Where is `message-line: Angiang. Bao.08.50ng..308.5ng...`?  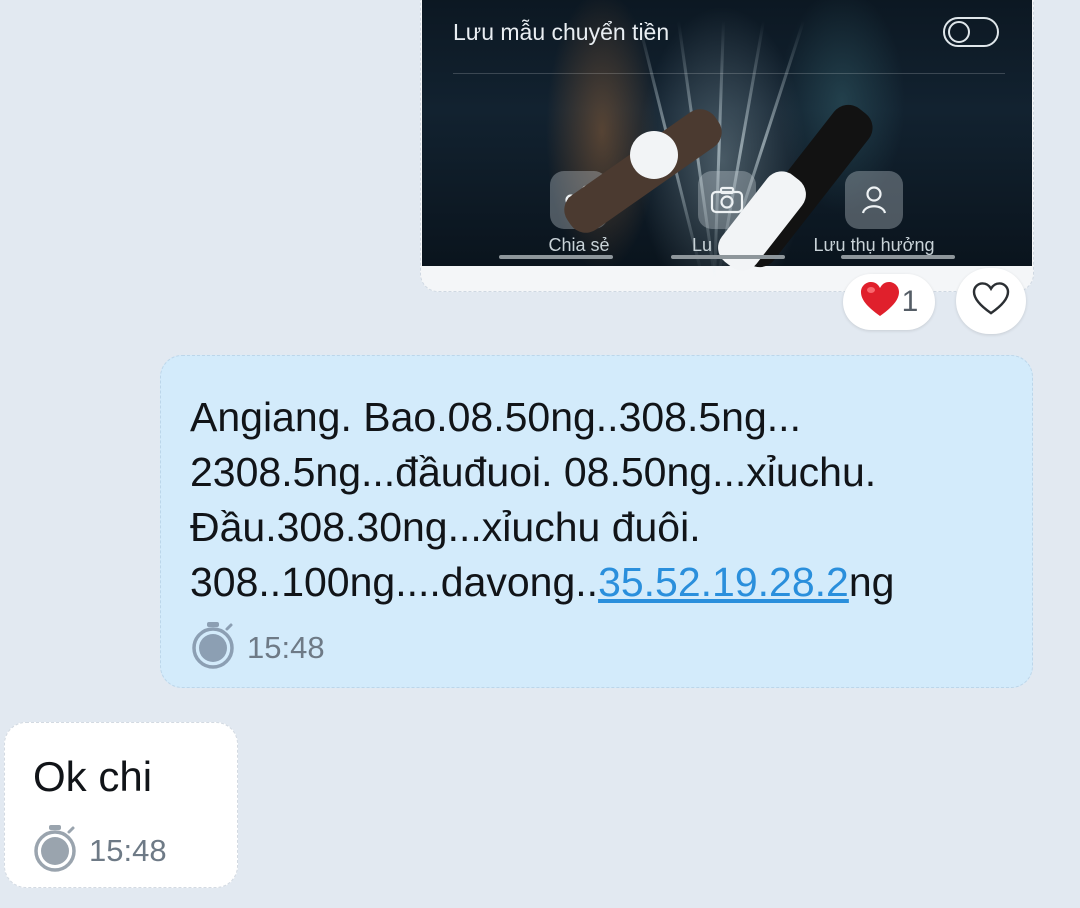
message-line: Angiang. Bao.08.50ng..308.5ng... is located at coordinates (495, 417).